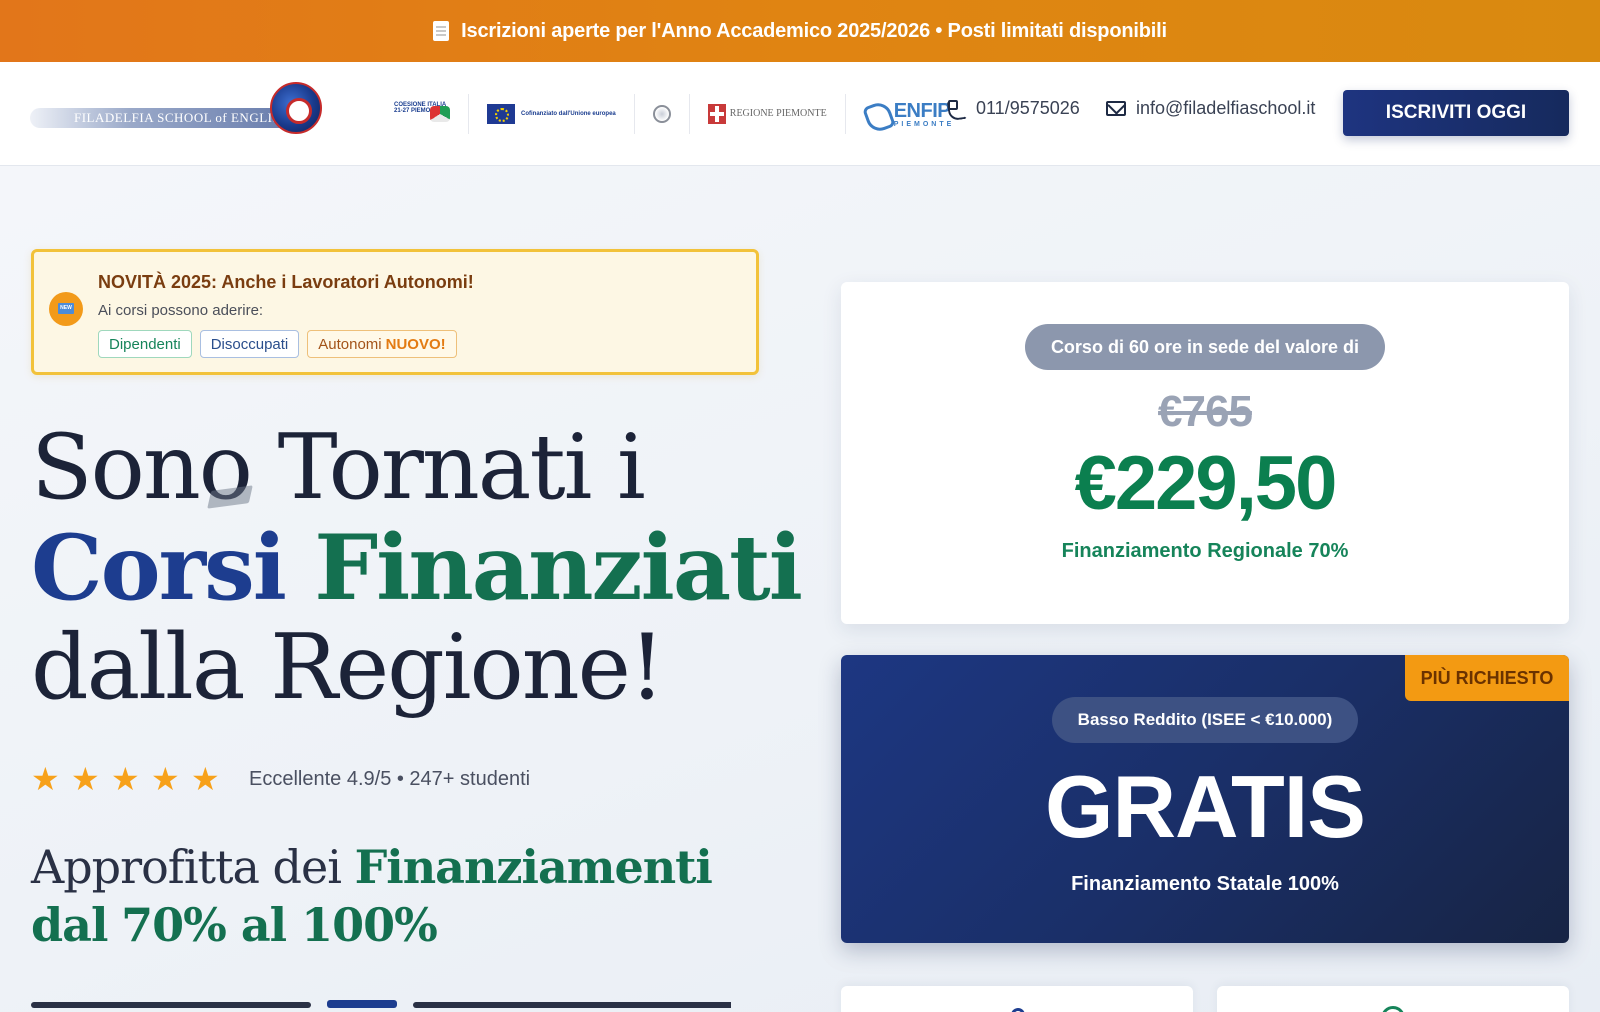 Image resolution: width=1600 pixels, height=1012 pixels. Describe the element at coordinates (924, 124) in the screenshot. I see `enfip-sub: PIEMONTE` at that location.